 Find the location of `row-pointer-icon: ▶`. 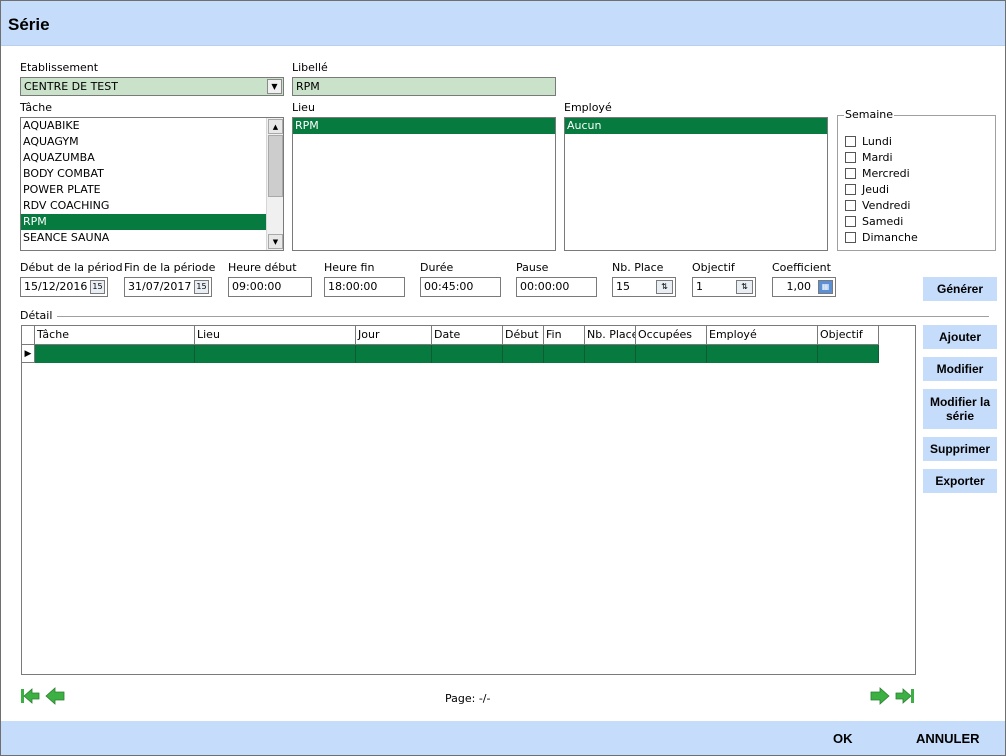

row-pointer-icon: ▶ is located at coordinates (28, 354).